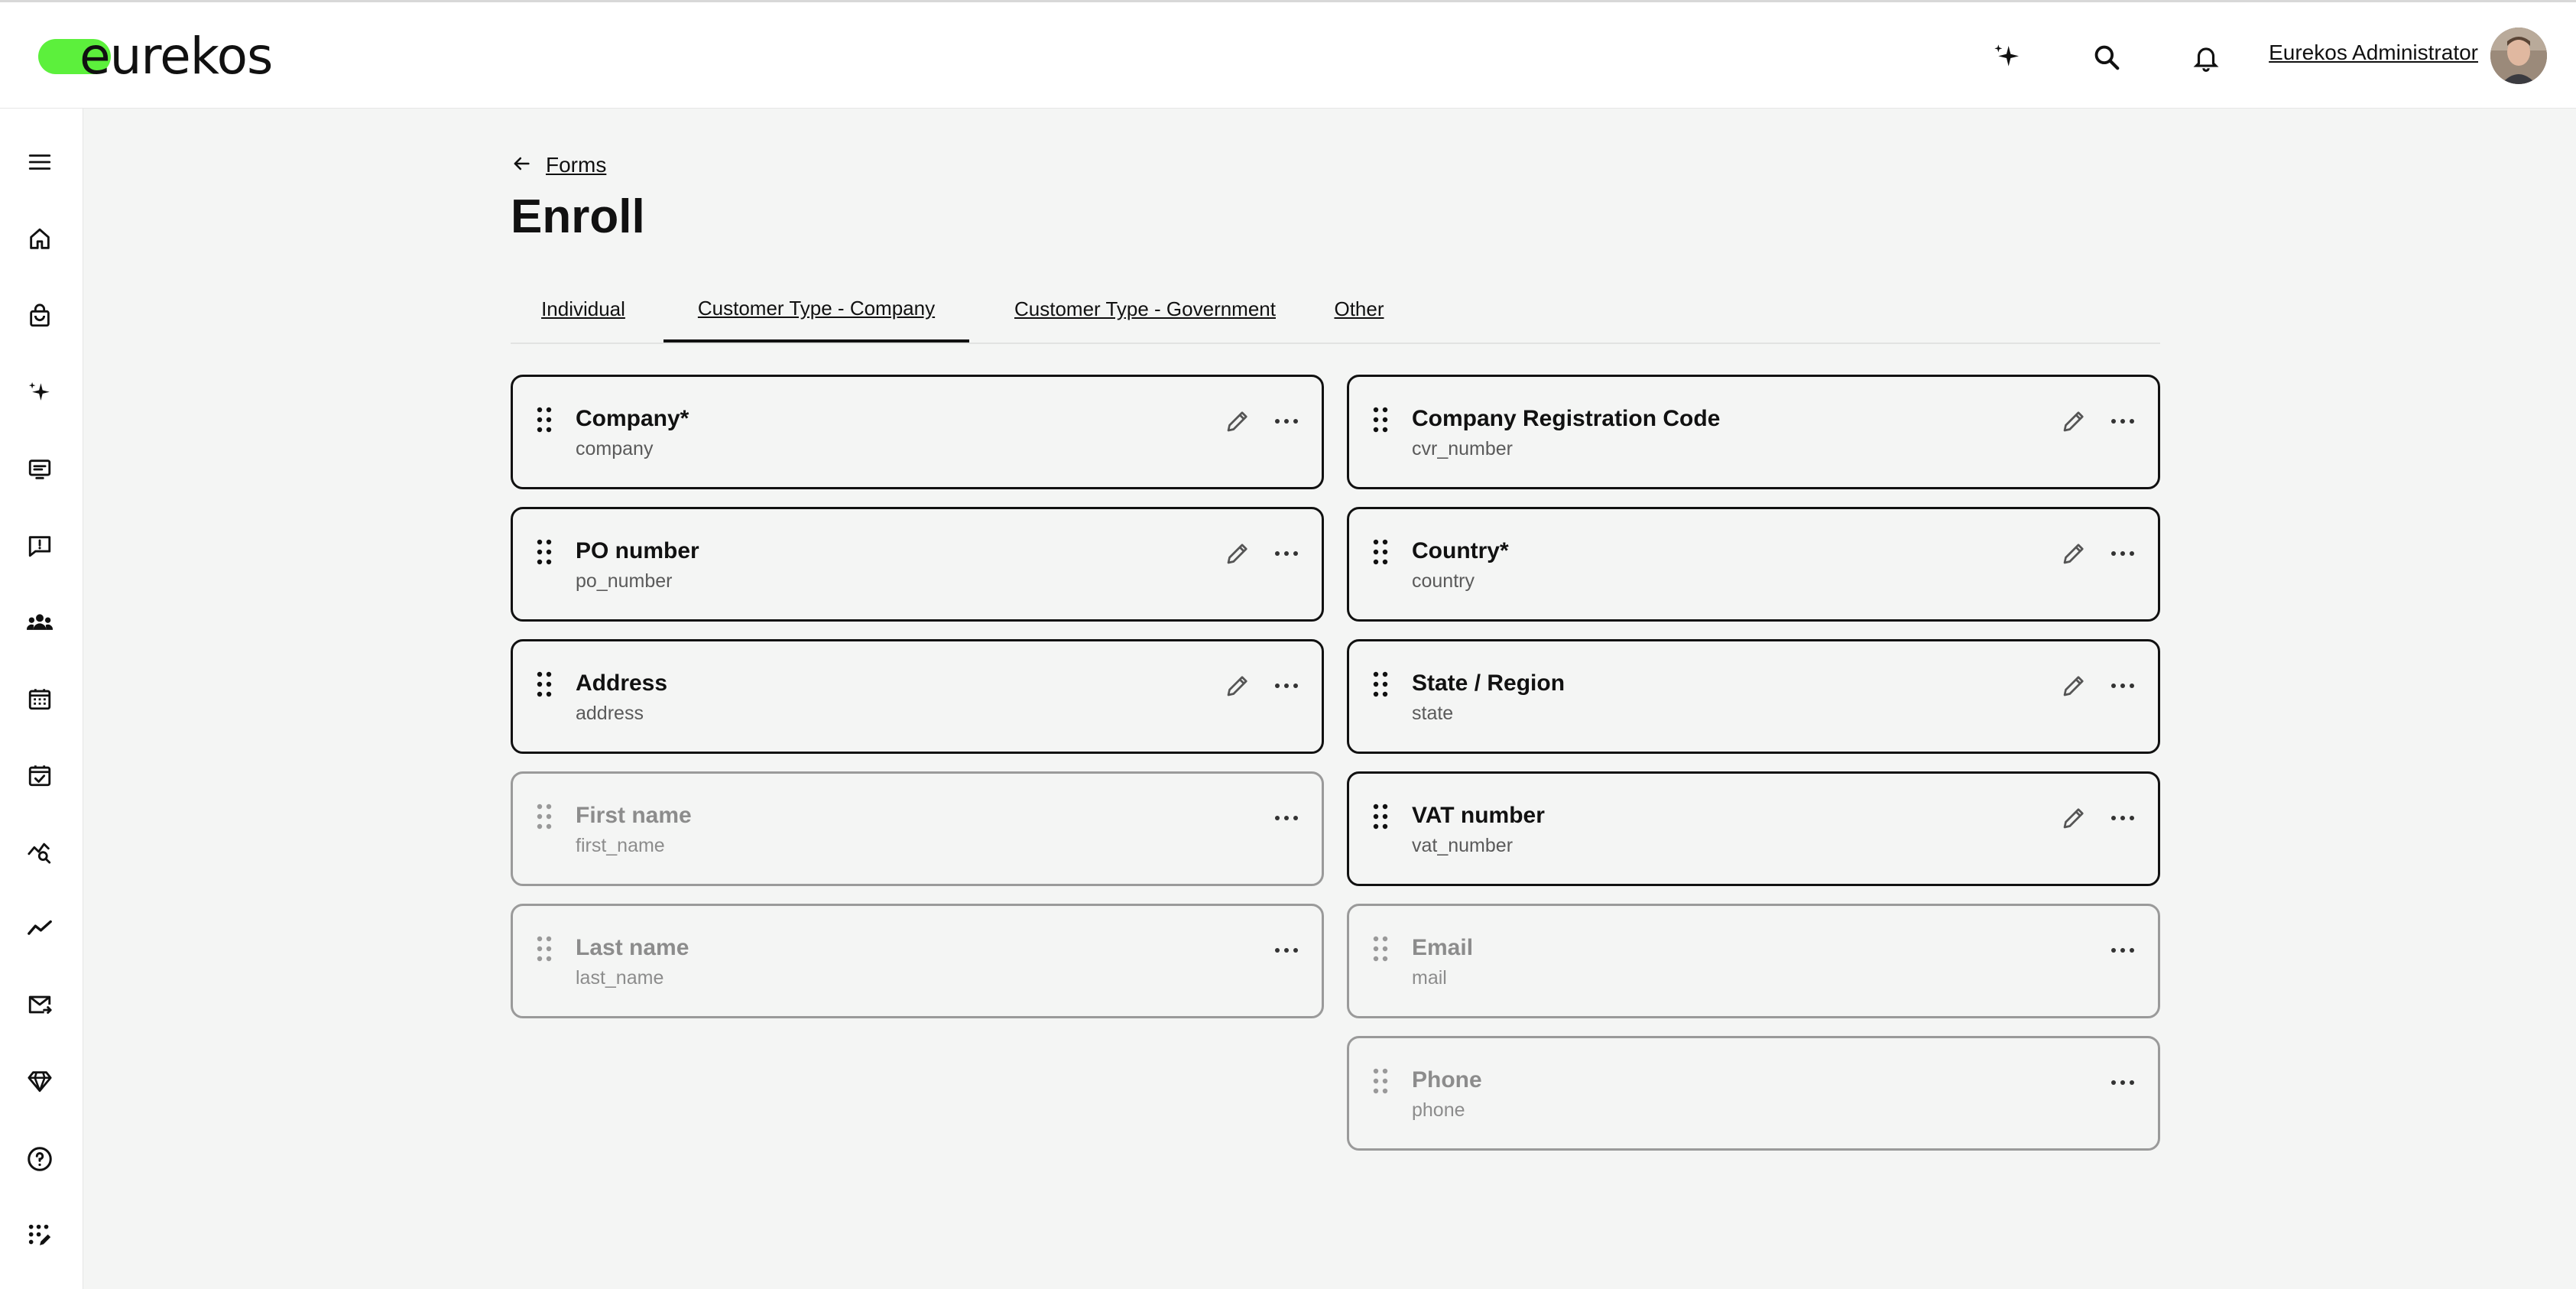 The height and width of the screenshot is (1289, 2576). Describe the element at coordinates (1443, 581) in the screenshot. I see `field-key: country` at that location.